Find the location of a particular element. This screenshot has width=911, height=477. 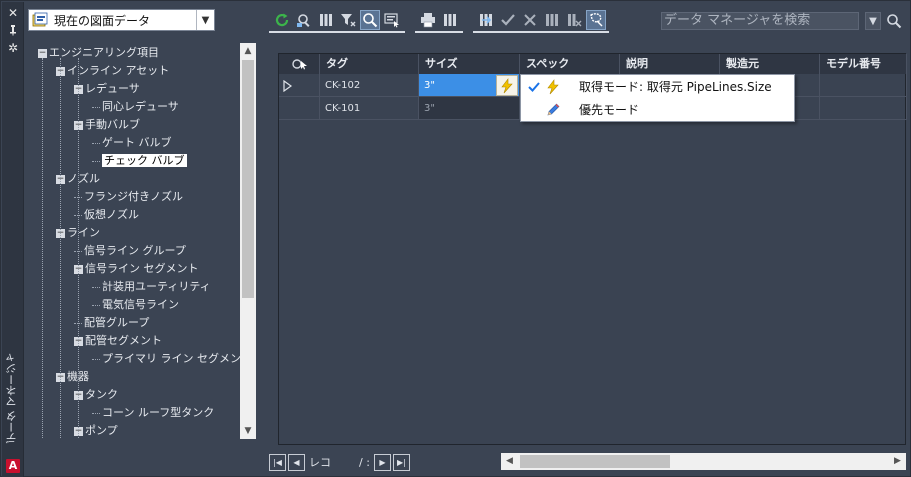

accept-icon is located at coordinates (508, 20).